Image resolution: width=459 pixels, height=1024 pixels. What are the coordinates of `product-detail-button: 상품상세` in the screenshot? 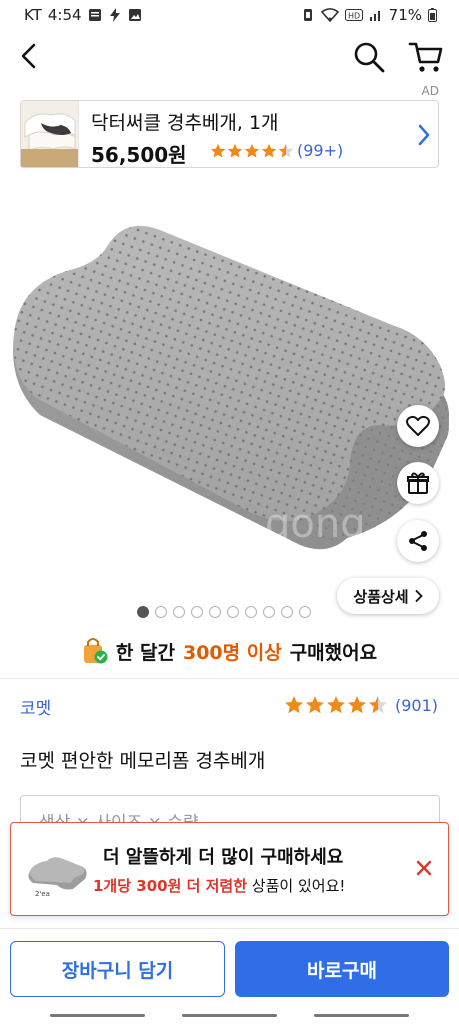 It's located at (388, 596).